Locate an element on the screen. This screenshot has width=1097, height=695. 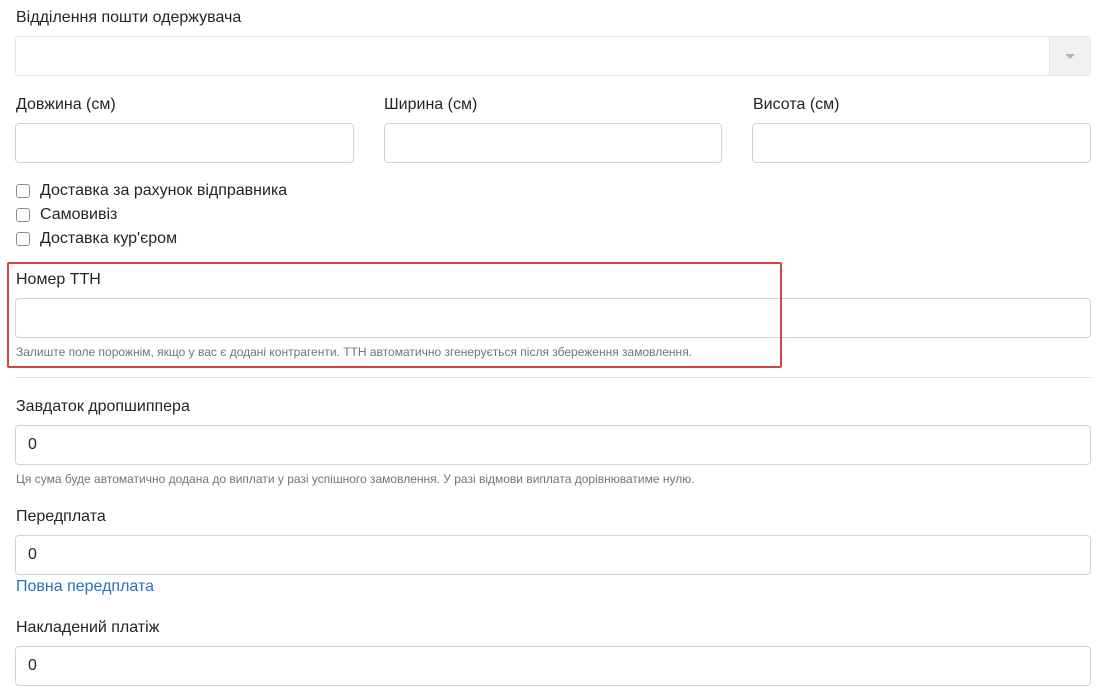
pickup-checkbox is located at coordinates (23, 215).